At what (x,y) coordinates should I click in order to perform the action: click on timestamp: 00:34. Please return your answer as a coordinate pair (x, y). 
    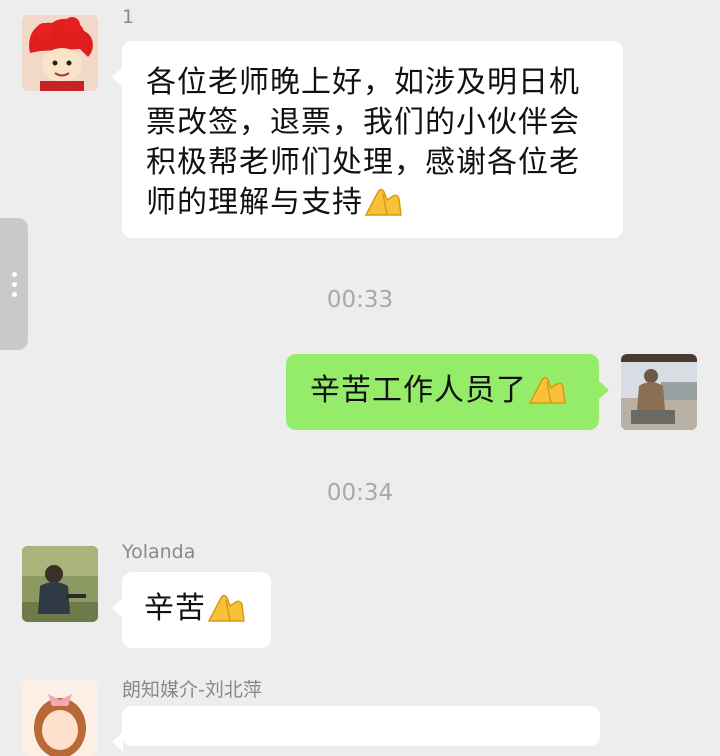
    Looking at the image, I should click on (360, 493).